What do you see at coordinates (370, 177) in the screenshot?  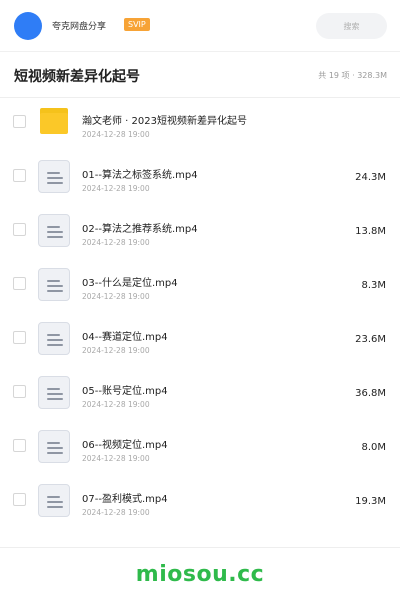 I see `item-size: 24.3M` at bounding box center [370, 177].